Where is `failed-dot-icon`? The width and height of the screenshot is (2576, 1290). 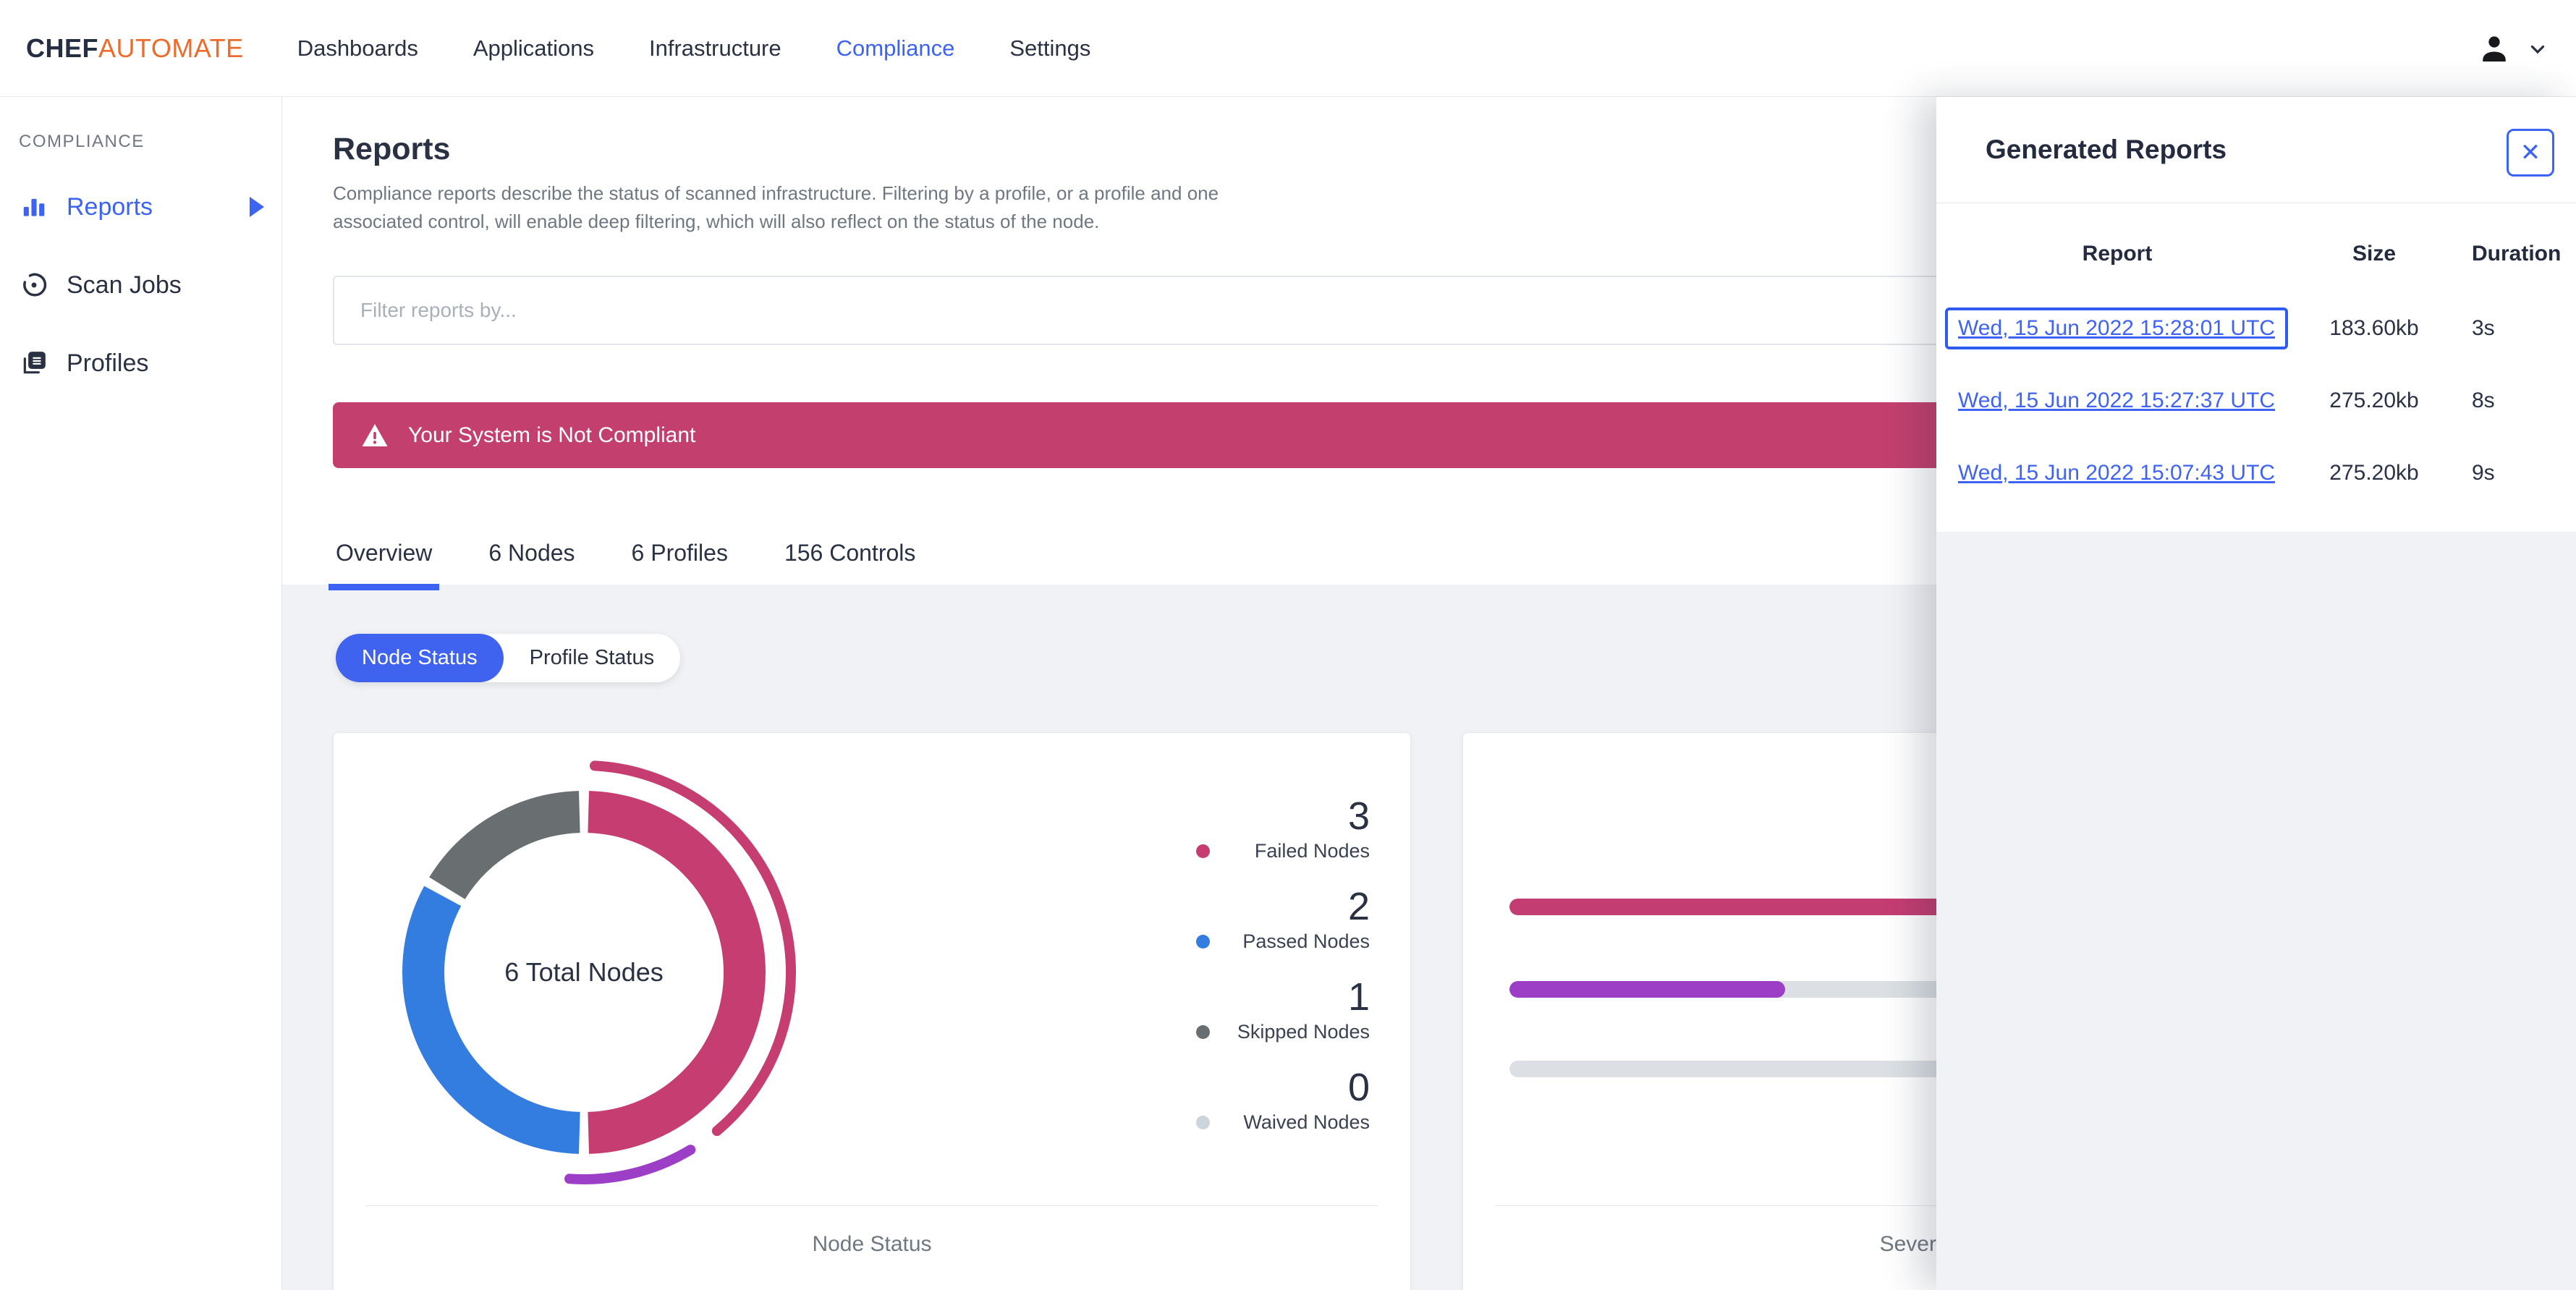
failed-dot-icon is located at coordinates (1203, 851).